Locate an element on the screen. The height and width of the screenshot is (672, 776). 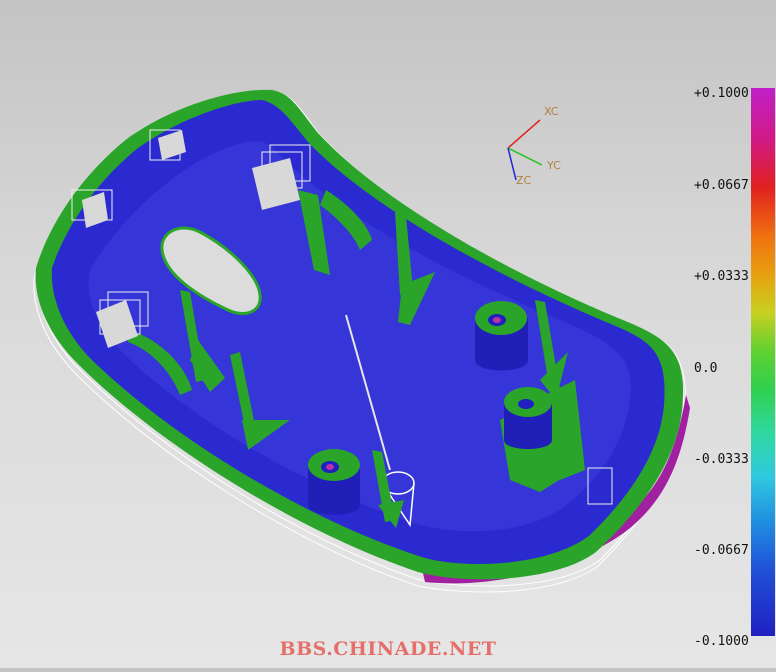
axis-label-xc: XC is located at coordinates (551, 111).